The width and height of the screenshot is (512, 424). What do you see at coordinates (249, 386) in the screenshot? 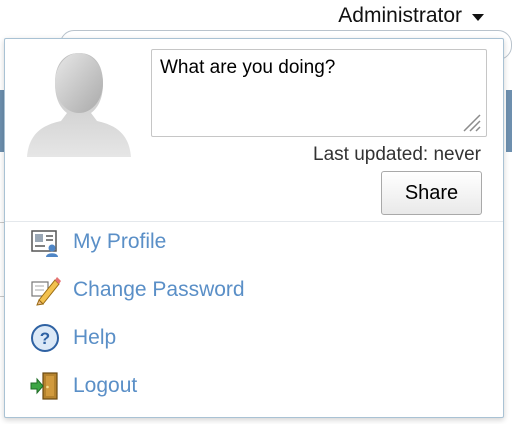
I see `menu-item-logout: Logout` at bounding box center [249, 386].